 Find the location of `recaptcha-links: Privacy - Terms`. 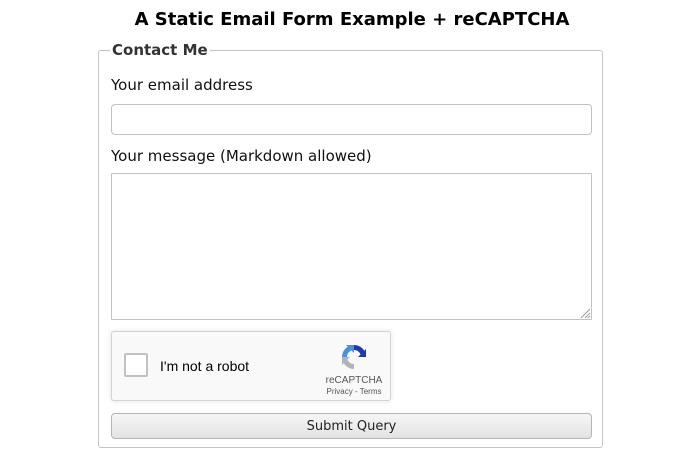

recaptcha-links: Privacy - Terms is located at coordinates (354, 391).